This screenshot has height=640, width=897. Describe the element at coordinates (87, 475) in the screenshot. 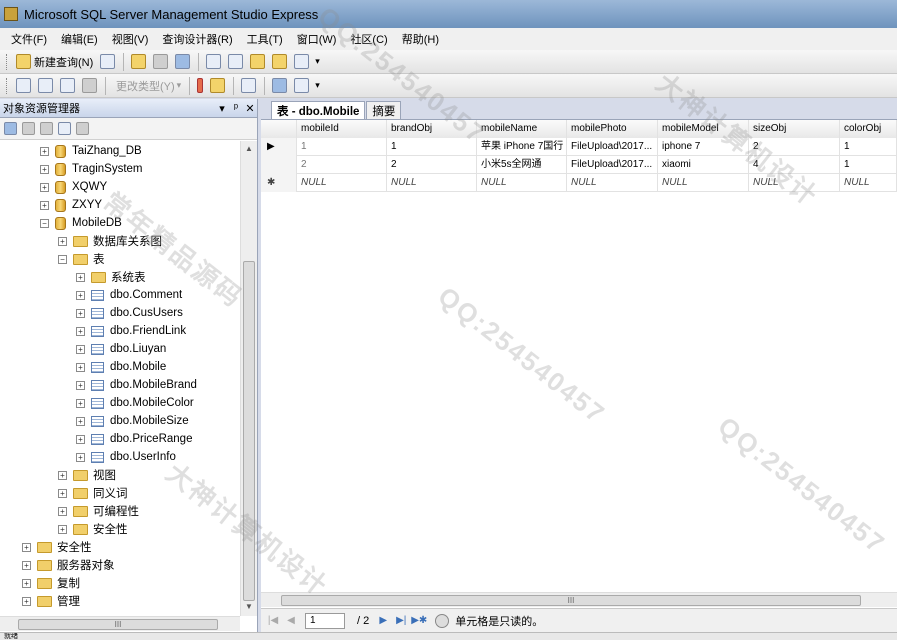

I see `tree-node: + 视图` at that location.